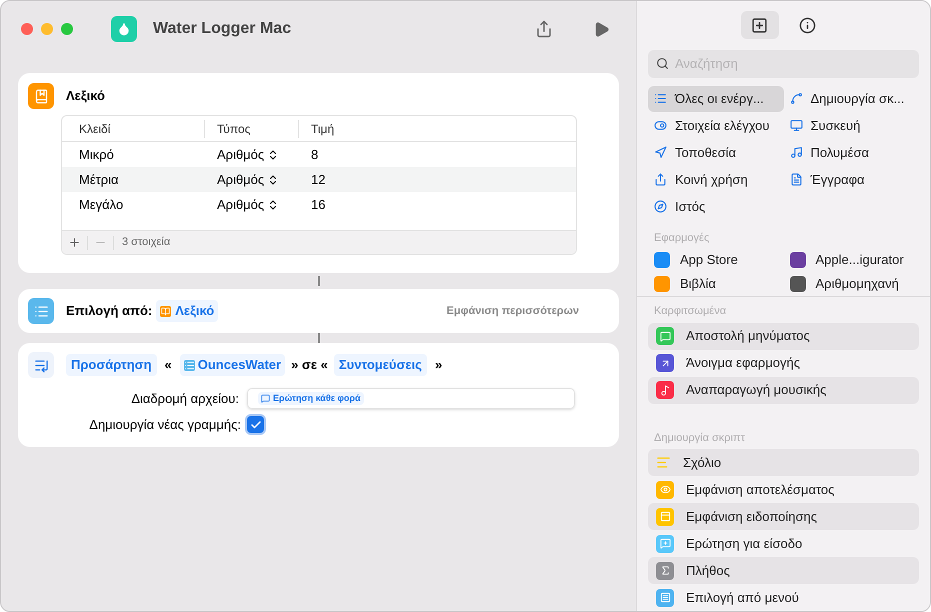 The height and width of the screenshot is (612, 931). Describe the element at coordinates (783, 516) in the screenshot. I see `action-list-item: Εμφάνιση ειδοποίησης` at that location.